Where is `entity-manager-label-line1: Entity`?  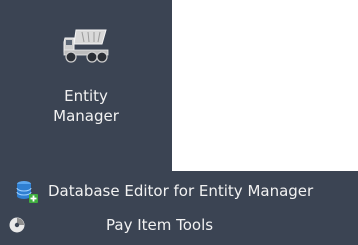 entity-manager-label-line1: Entity is located at coordinates (86, 96).